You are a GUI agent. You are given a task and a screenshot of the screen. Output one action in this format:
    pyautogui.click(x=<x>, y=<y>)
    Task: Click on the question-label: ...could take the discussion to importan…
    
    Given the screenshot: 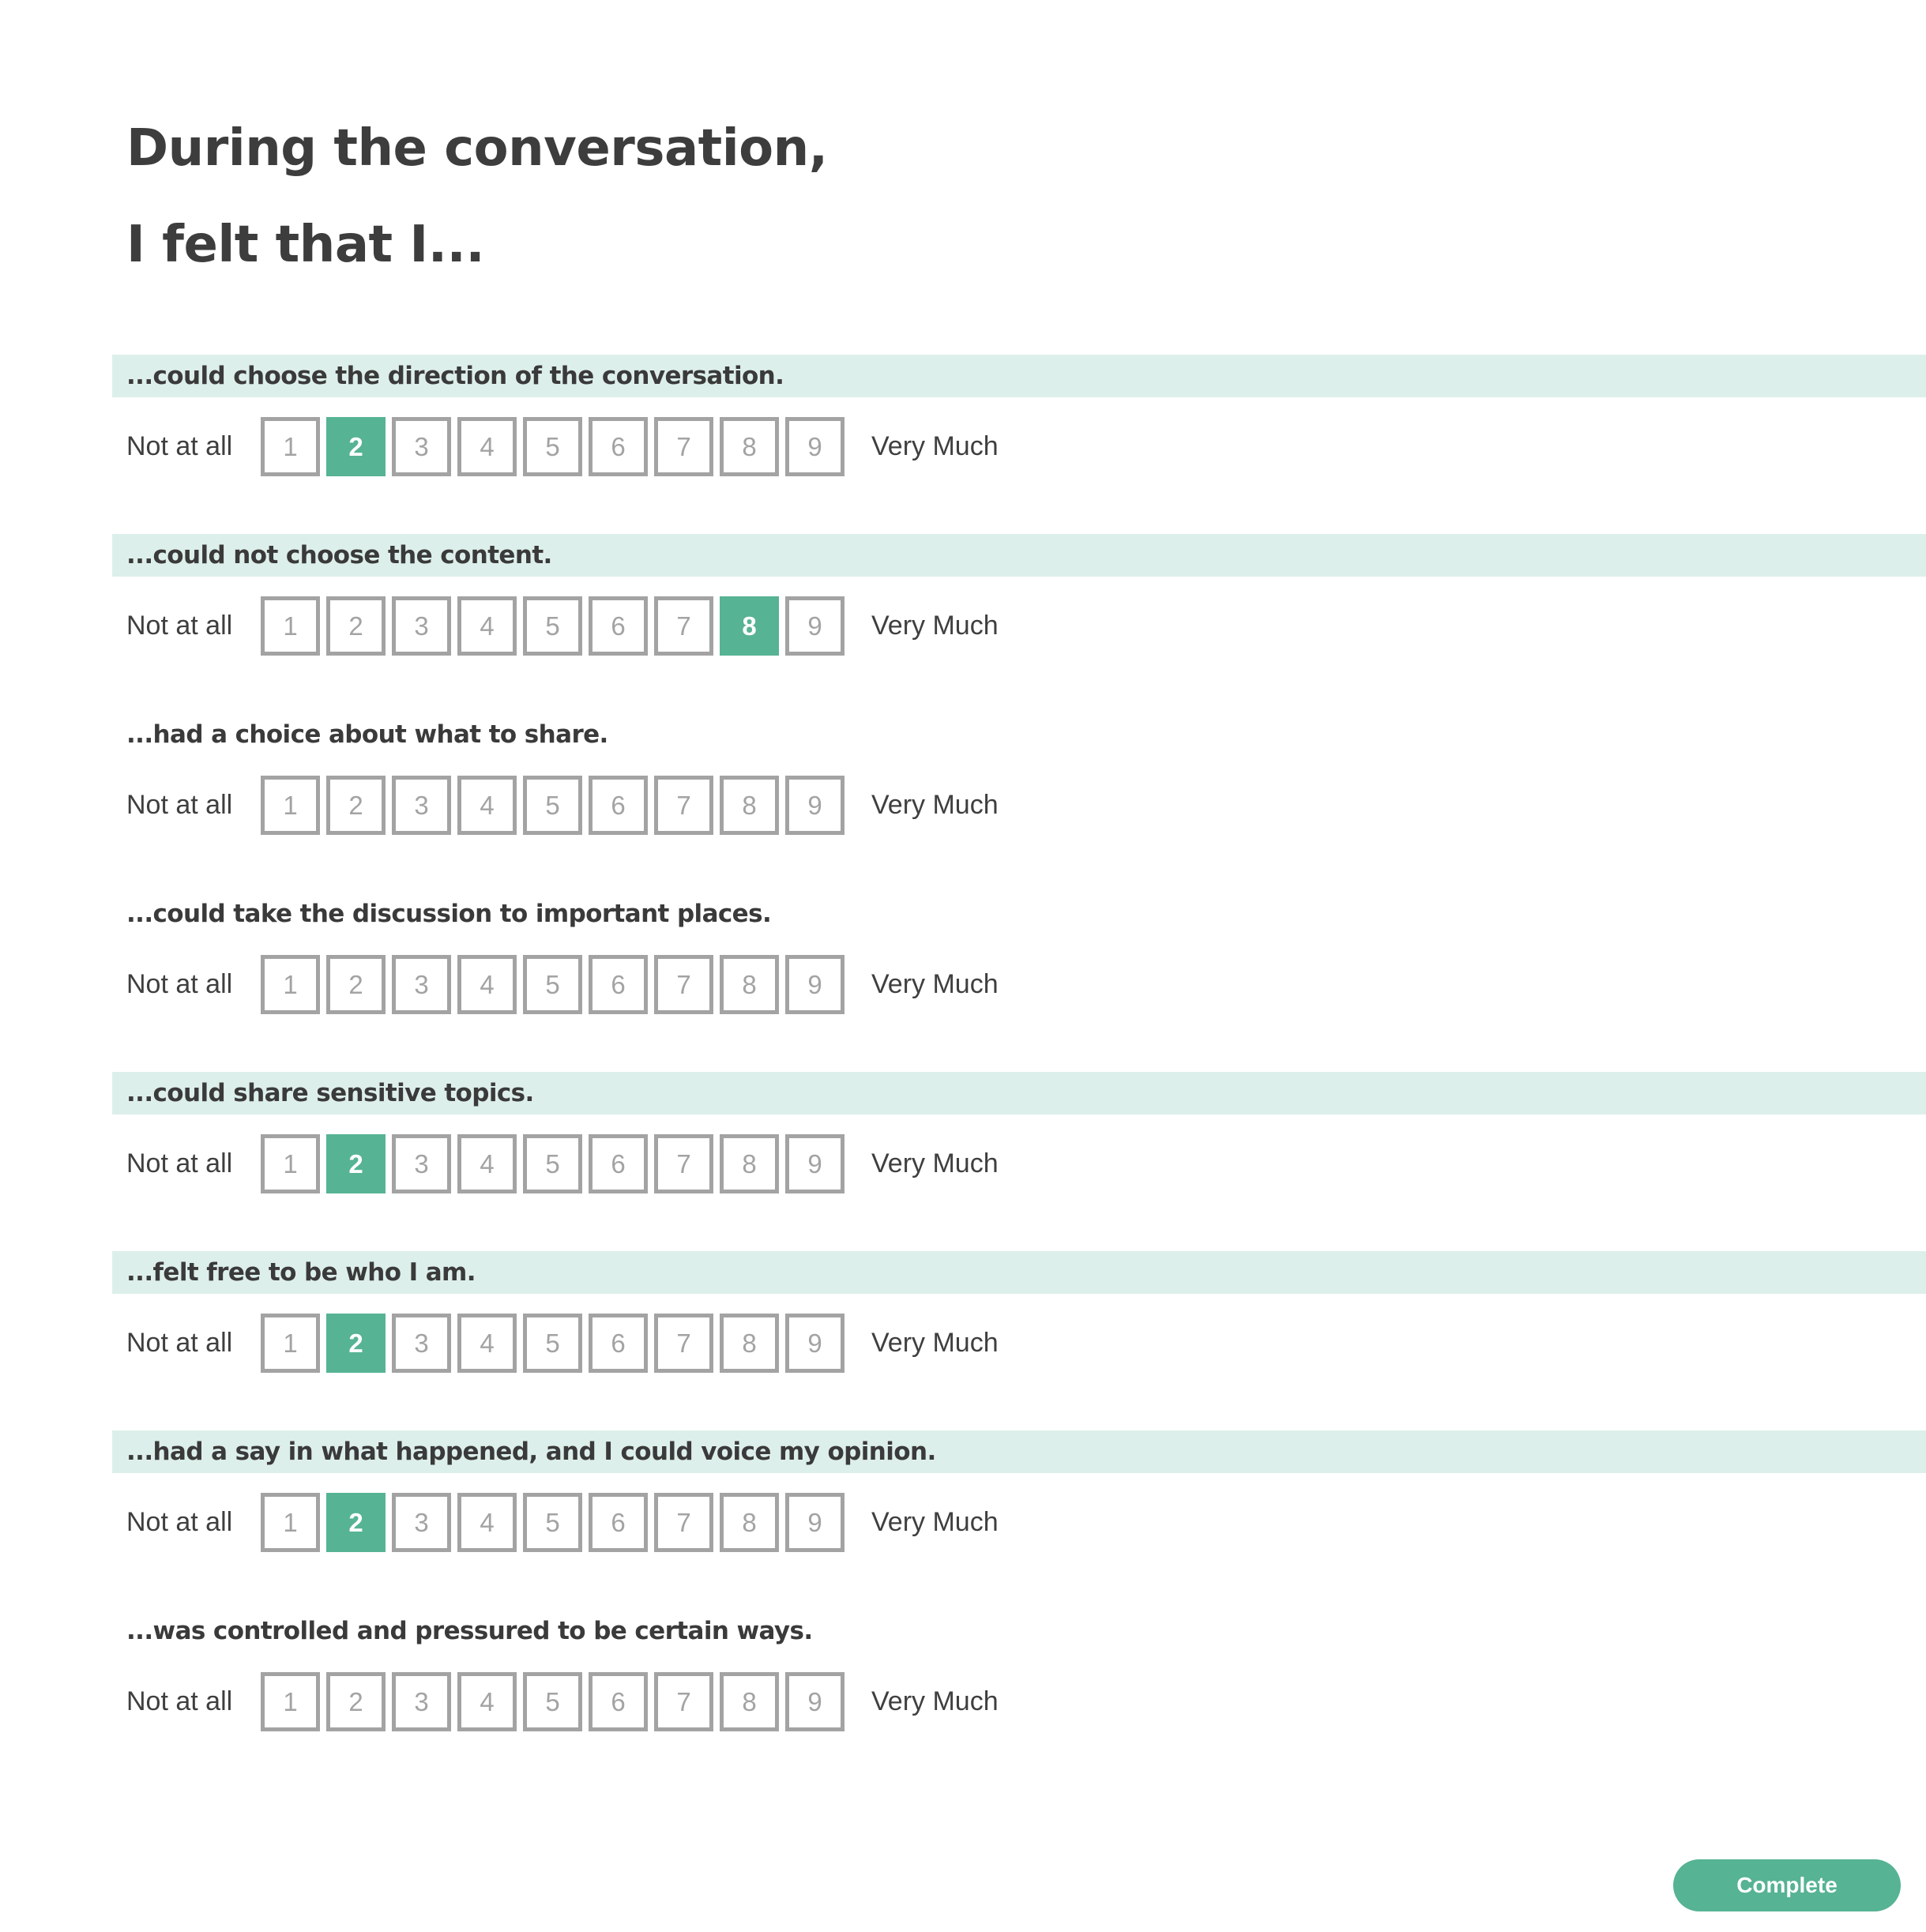 What is the action you would take?
    pyautogui.click(x=449, y=914)
    